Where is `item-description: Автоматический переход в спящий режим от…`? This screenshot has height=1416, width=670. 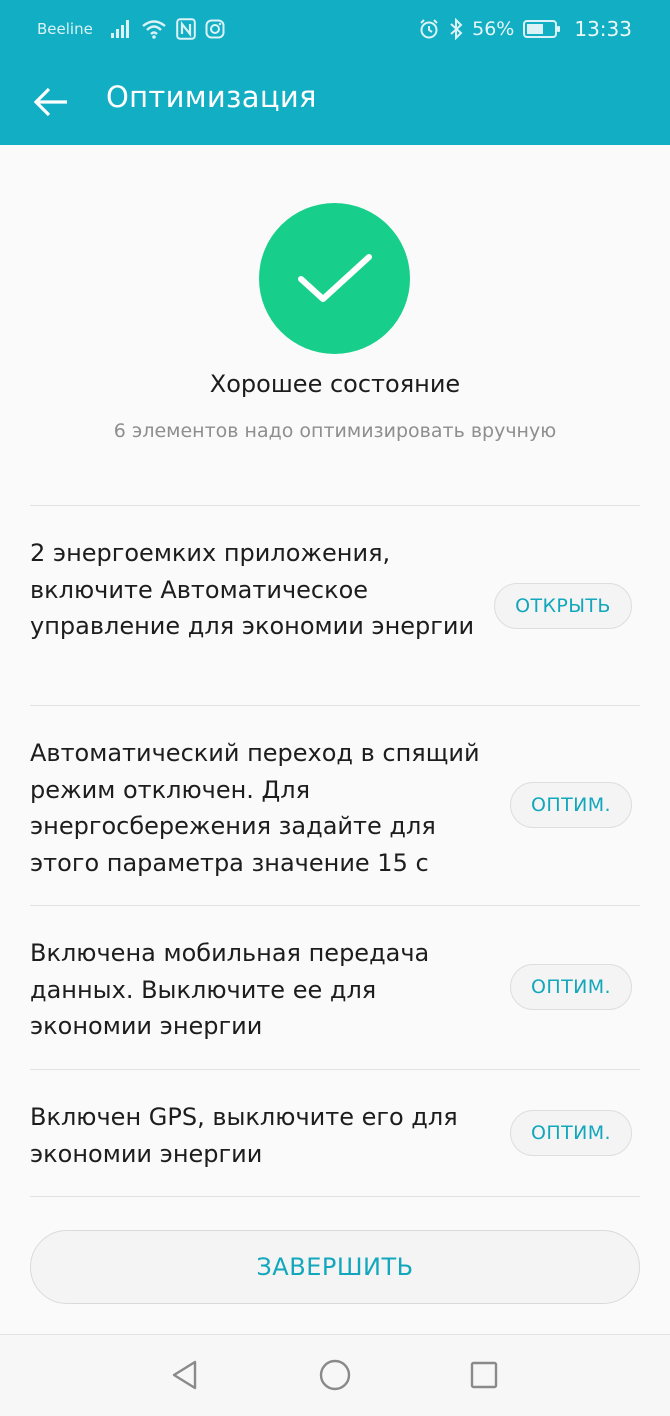 item-description: Автоматический переход в спящий режим от… is located at coordinates (255, 808).